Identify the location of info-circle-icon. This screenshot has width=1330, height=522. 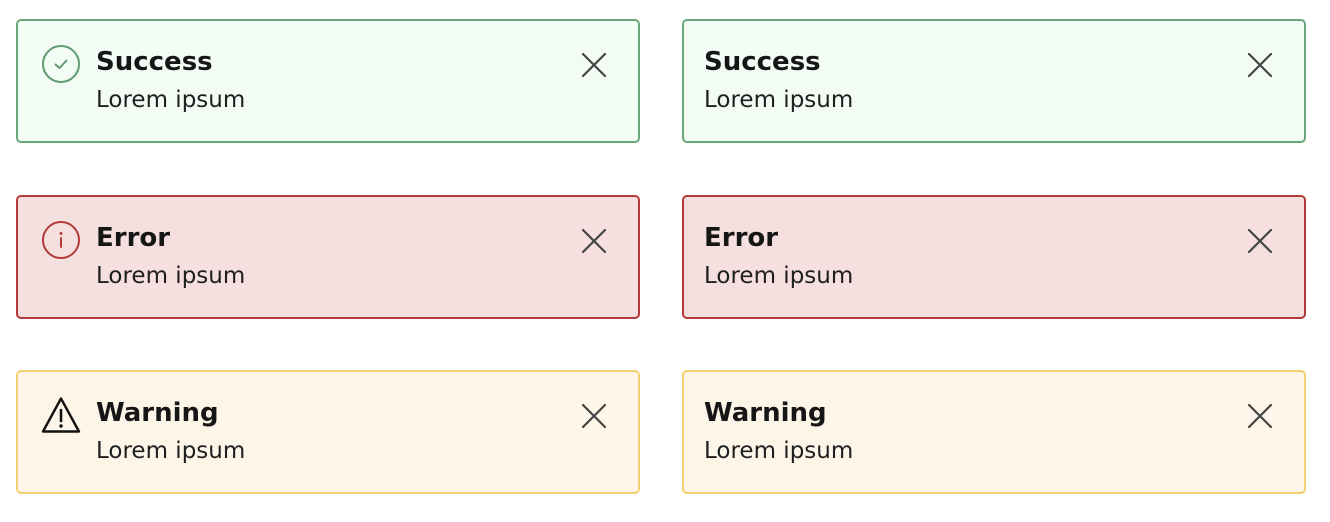
(61, 240).